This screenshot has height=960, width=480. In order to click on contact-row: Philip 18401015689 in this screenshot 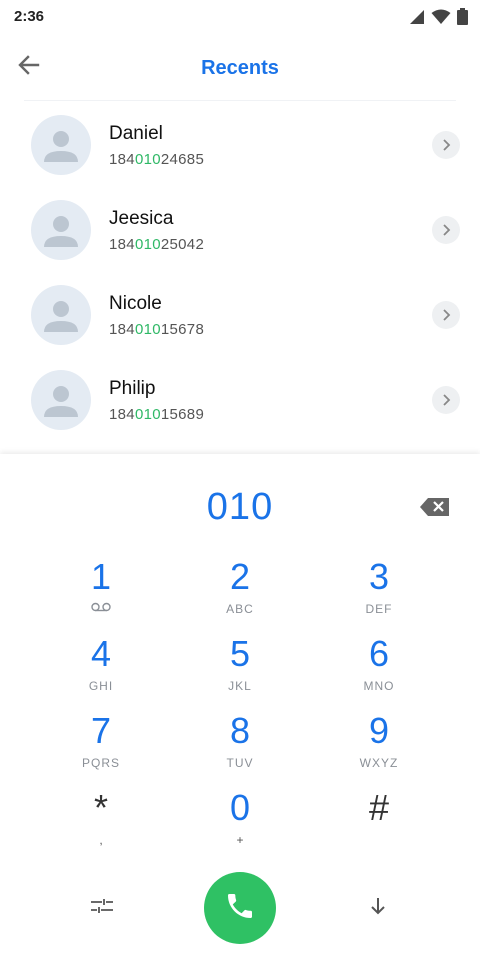, I will do `click(240, 401)`.